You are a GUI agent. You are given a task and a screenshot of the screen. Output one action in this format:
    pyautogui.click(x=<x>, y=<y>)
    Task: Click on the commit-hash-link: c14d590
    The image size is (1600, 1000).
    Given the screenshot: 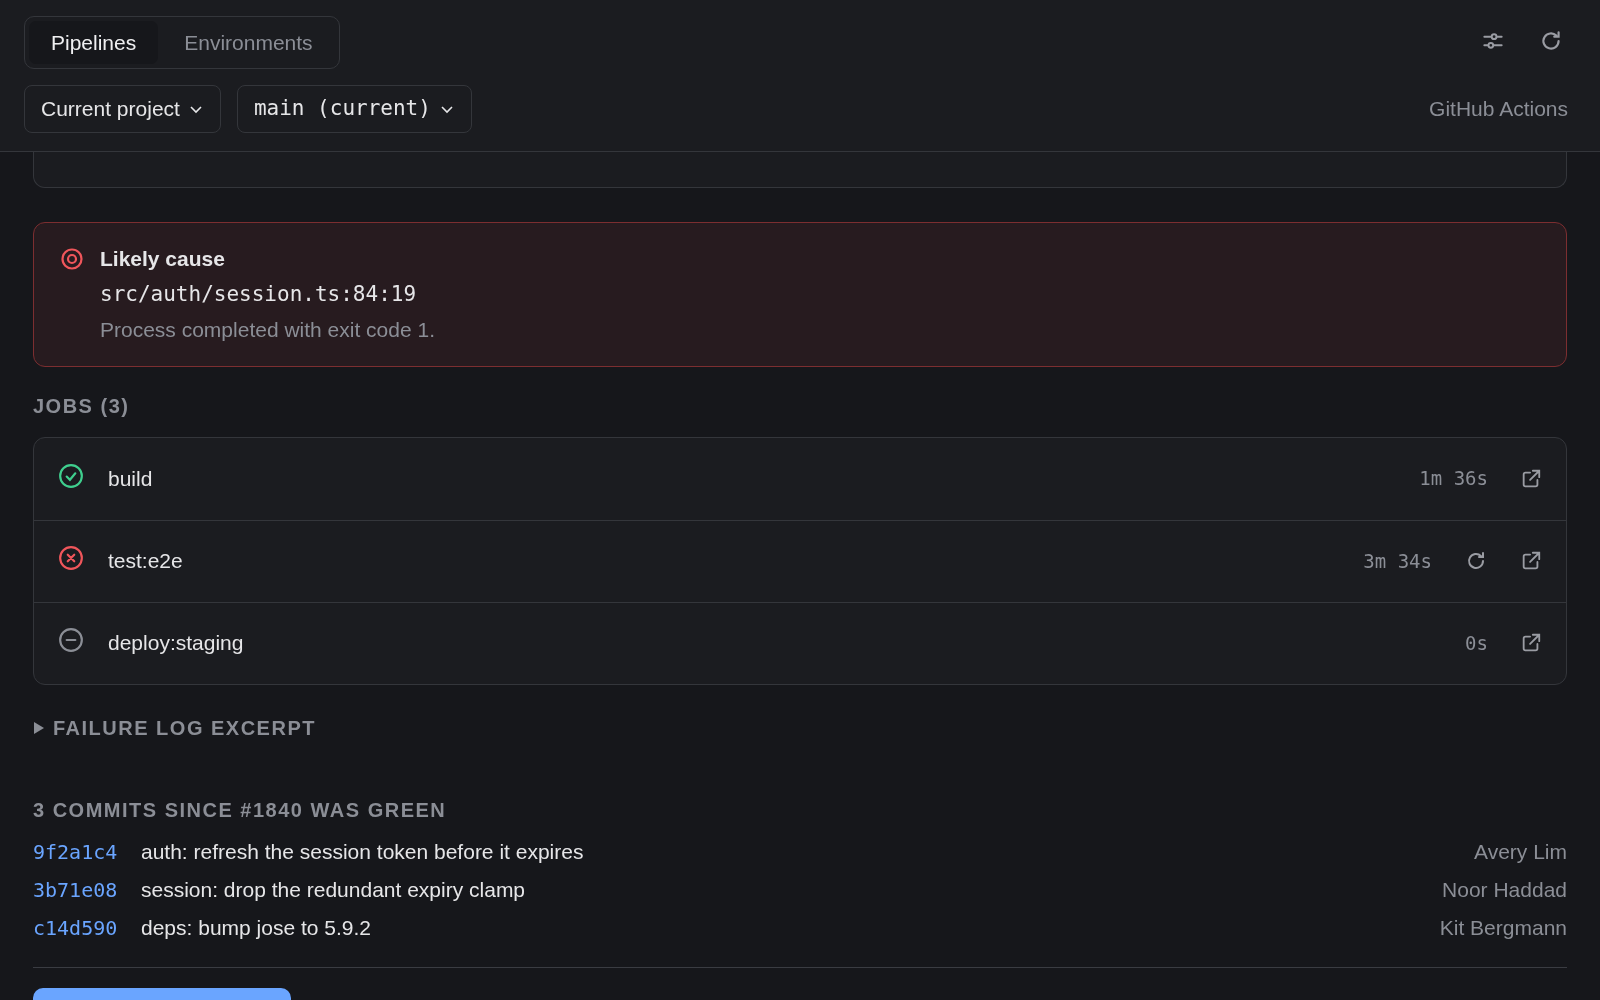 What is the action you would take?
    pyautogui.click(x=79, y=927)
    